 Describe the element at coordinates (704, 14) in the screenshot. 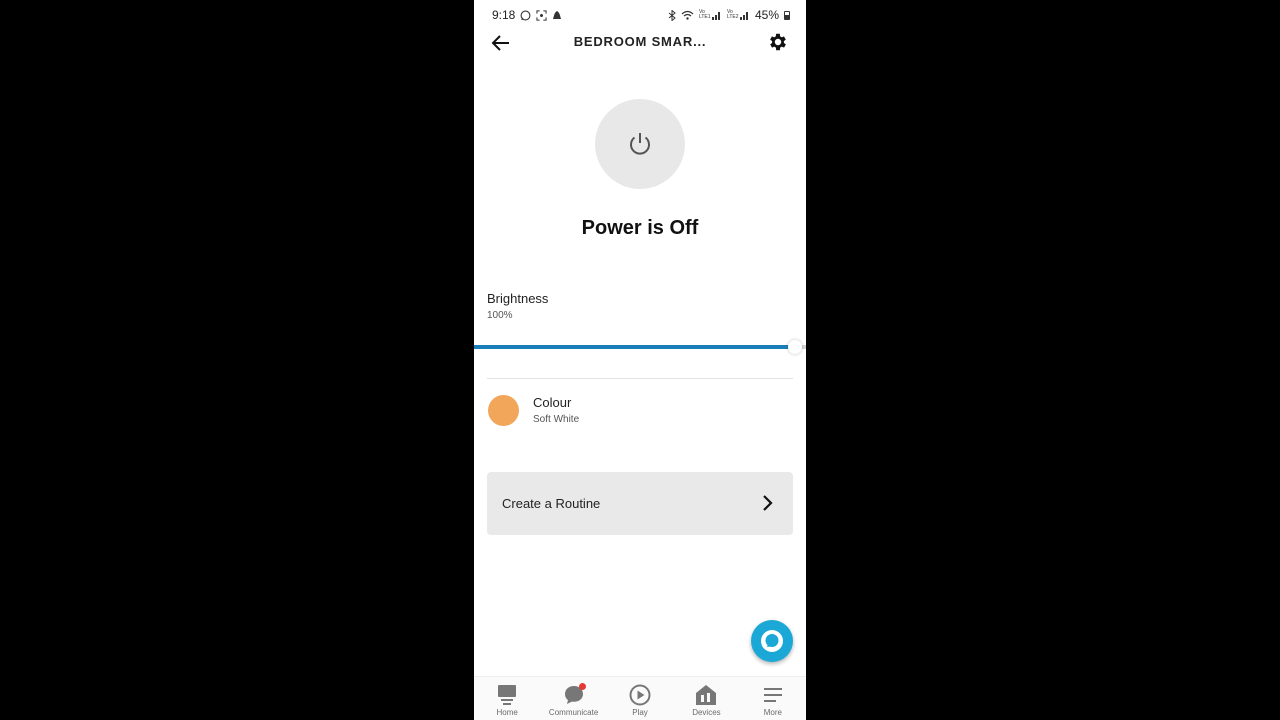

I see `network-label-1: Vo LTE1` at that location.